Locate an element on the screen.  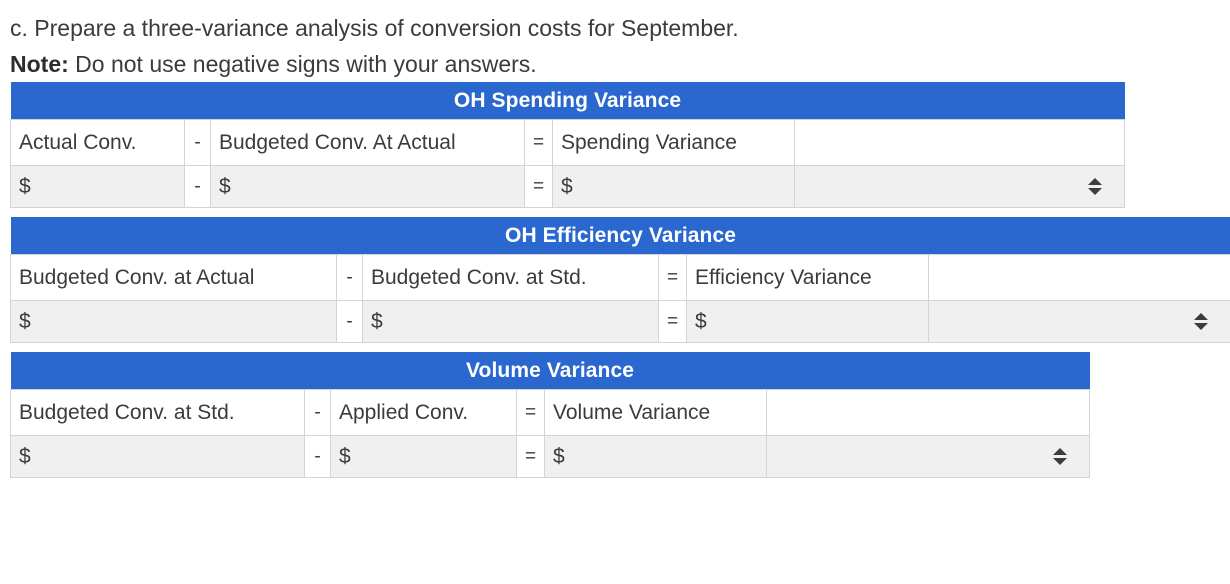
table-title-row: Volume Variance is located at coordinates (550, 371).